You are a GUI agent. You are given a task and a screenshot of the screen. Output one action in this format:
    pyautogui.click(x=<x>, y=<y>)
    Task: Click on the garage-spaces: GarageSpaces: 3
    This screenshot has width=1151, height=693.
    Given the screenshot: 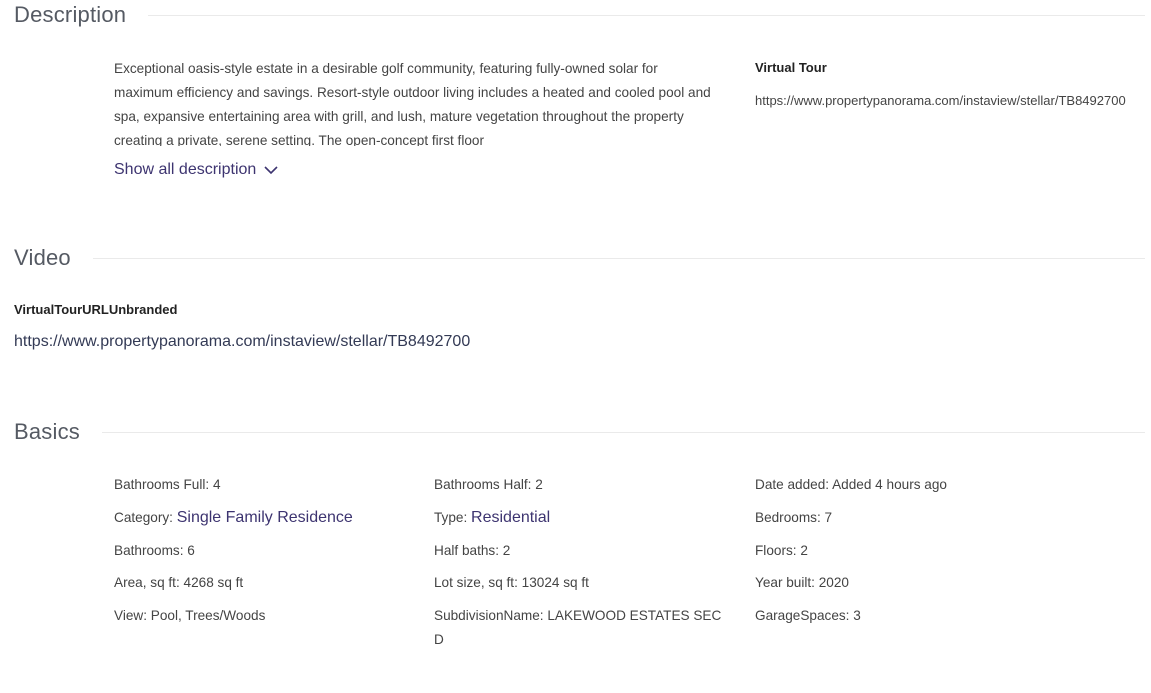 What is the action you would take?
    pyautogui.click(x=808, y=615)
    